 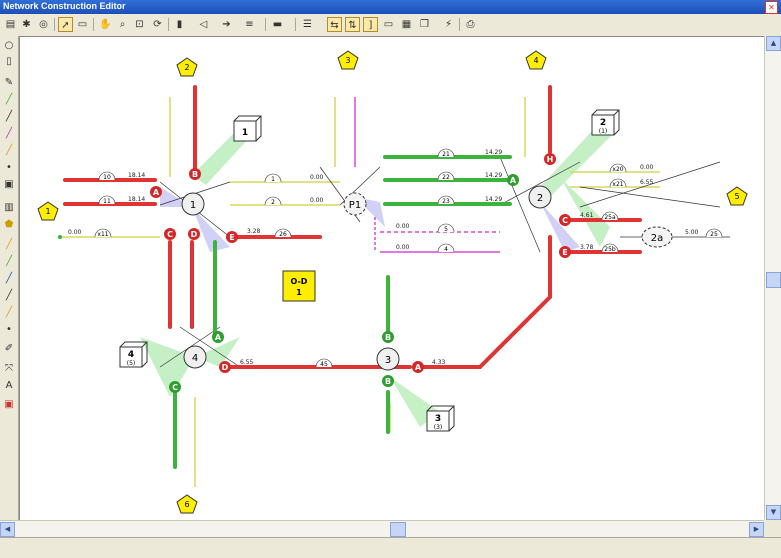 What do you see at coordinates (9, 62) in the screenshot?
I see `page-icon: ▯` at bounding box center [9, 62].